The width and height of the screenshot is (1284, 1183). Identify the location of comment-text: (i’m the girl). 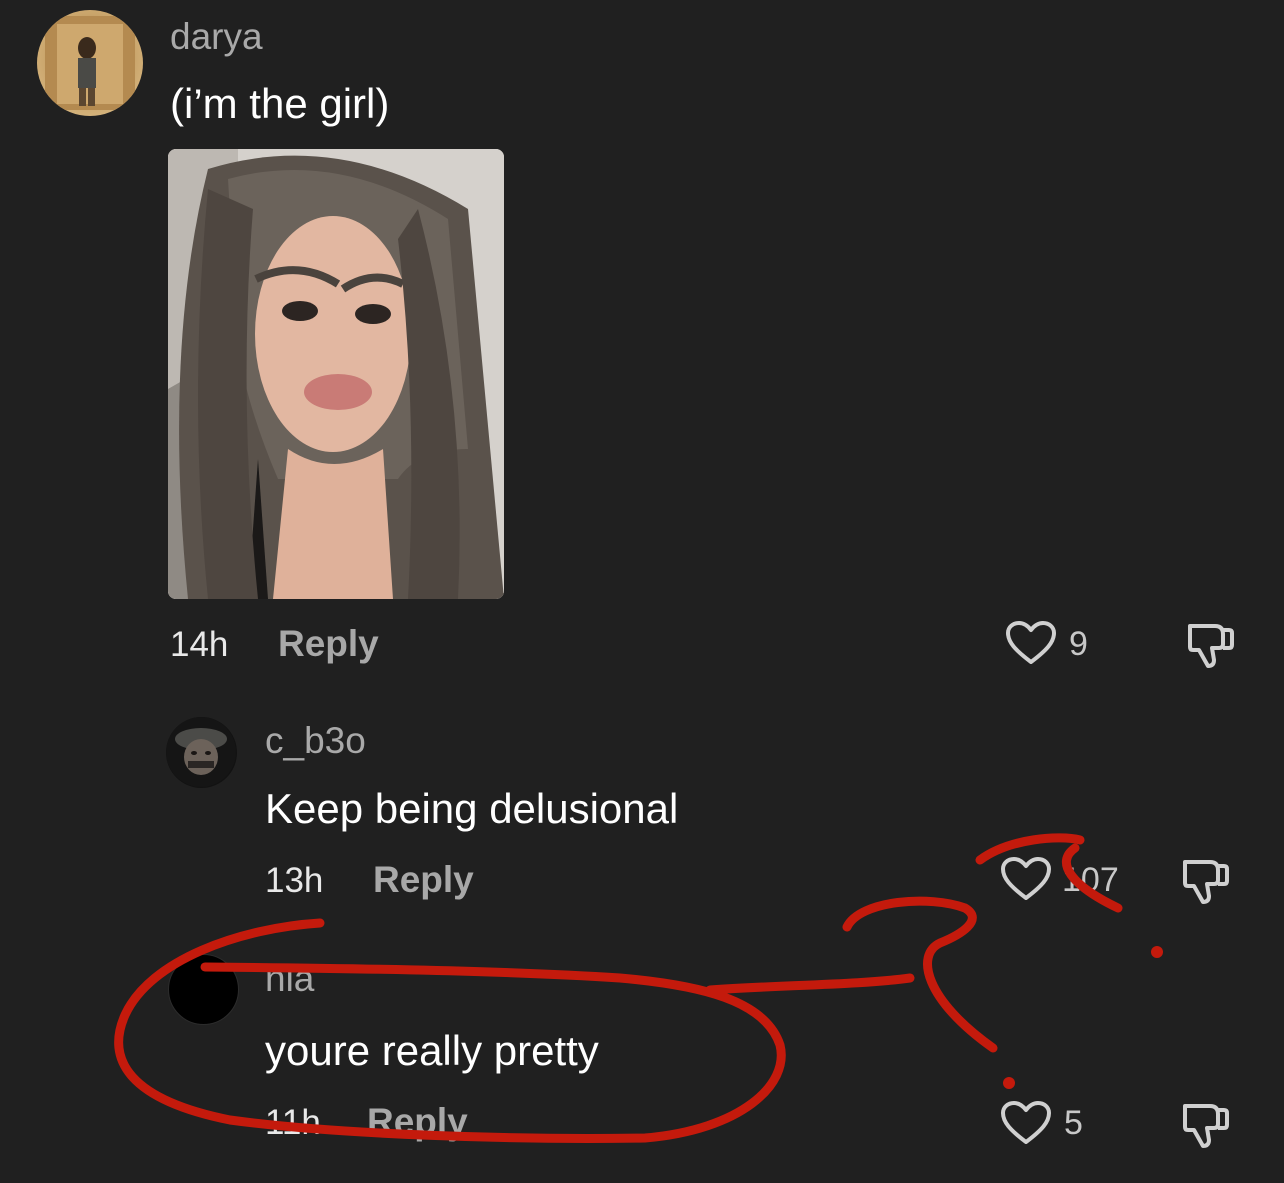
(280, 103).